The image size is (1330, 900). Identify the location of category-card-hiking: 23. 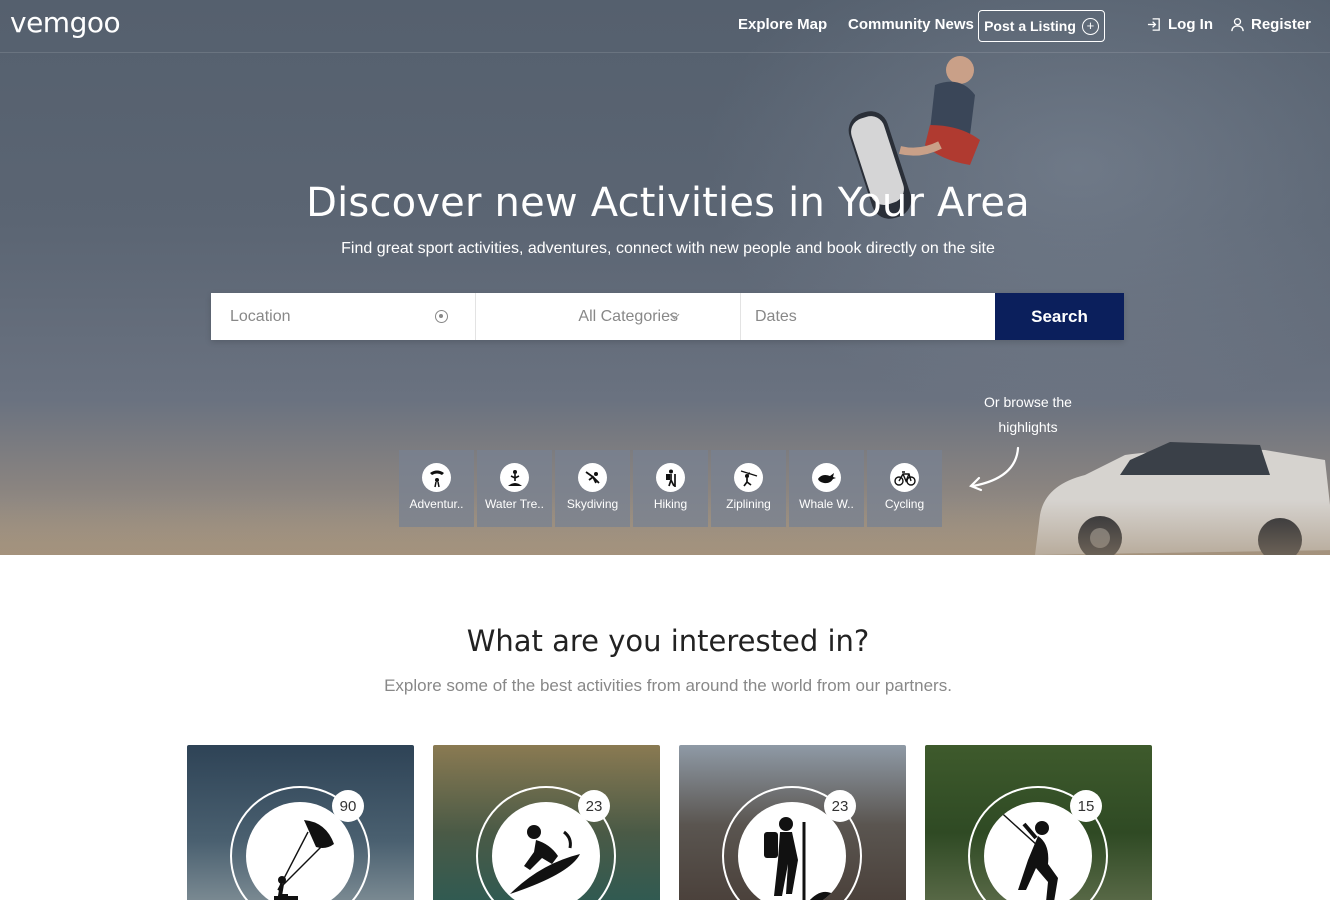
(792, 822).